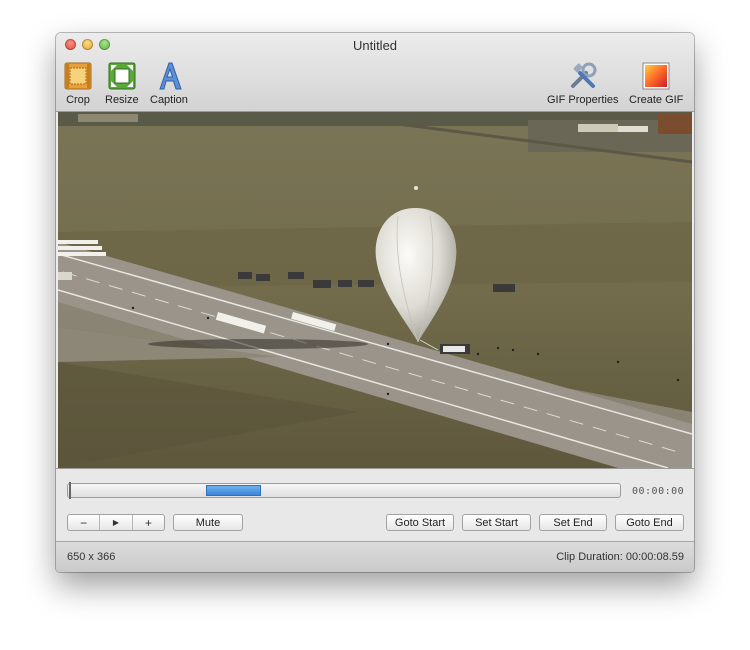 Image resolution: width=750 pixels, height=650 pixels. What do you see at coordinates (583, 75) in the screenshot?
I see `tools-icon` at bounding box center [583, 75].